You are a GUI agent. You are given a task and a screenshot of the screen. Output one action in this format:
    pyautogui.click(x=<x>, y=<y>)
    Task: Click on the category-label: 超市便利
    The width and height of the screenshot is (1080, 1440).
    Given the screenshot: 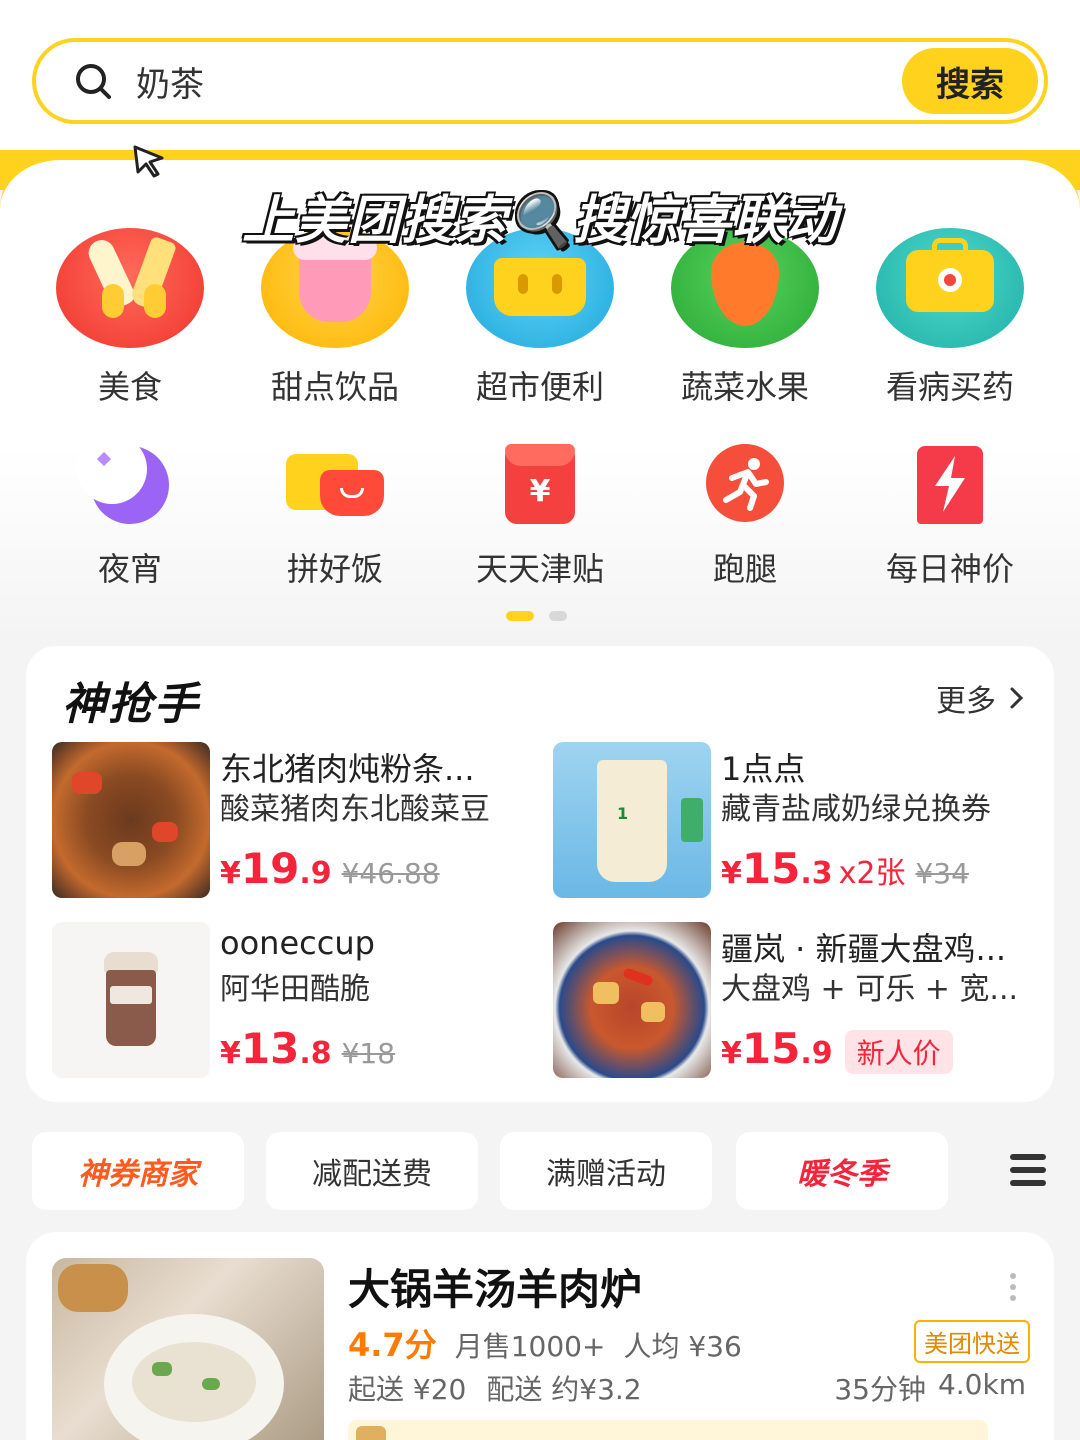 What is the action you would take?
    pyautogui.click(x=539, y=387)
    